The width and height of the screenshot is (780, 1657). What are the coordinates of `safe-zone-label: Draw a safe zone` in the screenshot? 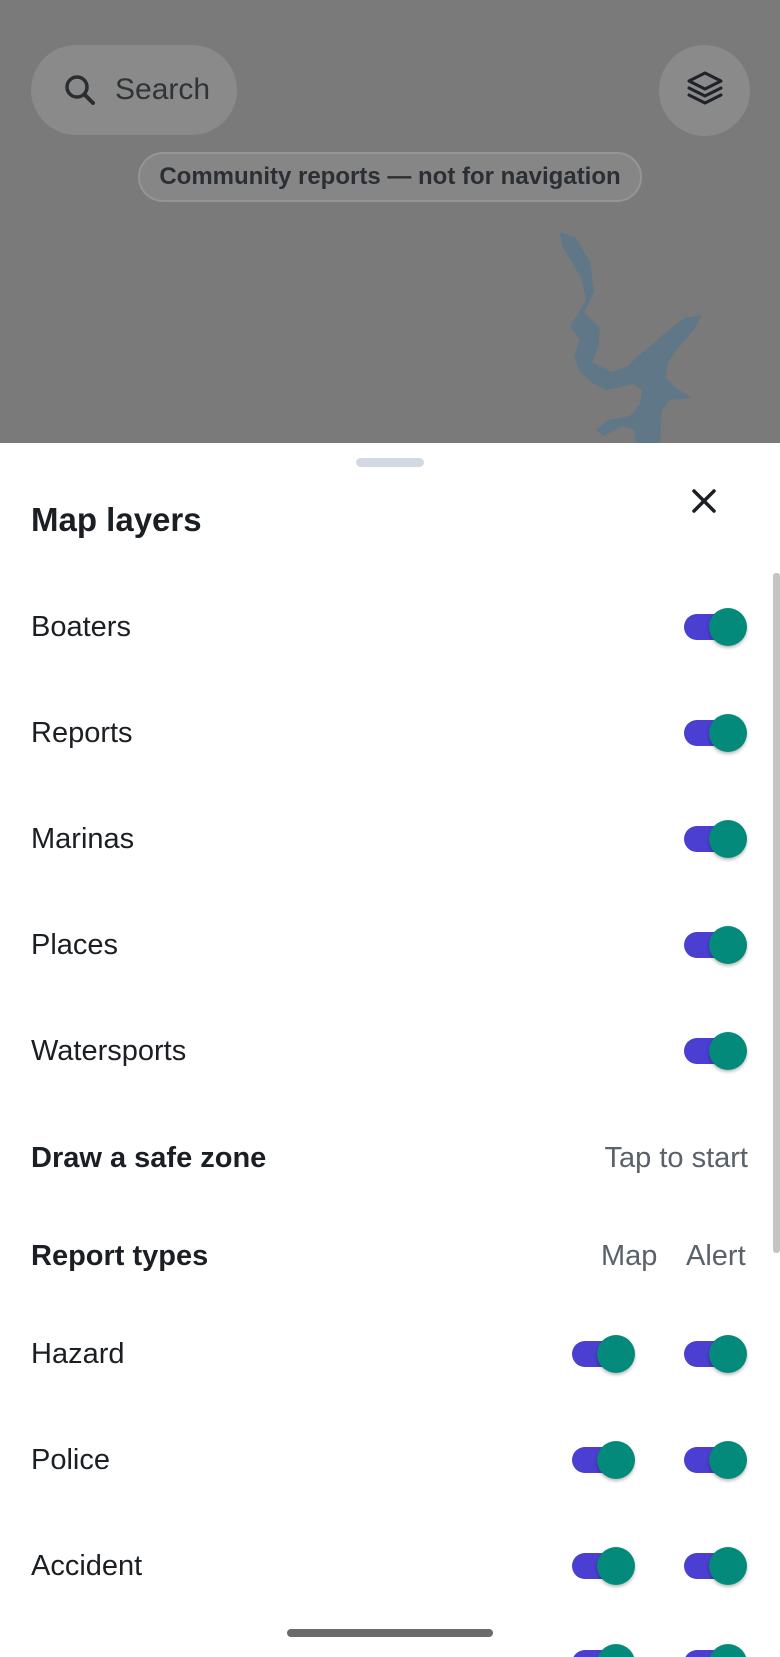 It's located at (149, 1158).